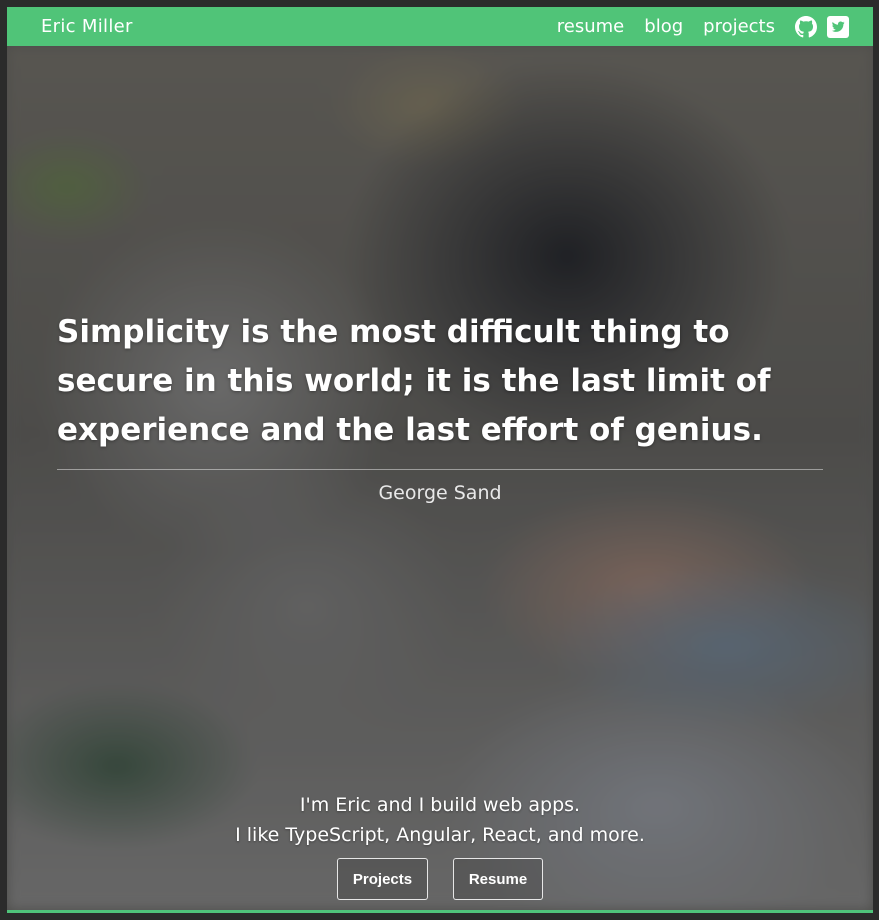 Image resolution: width=879 pixels, height=920 pixels. Describe the element at coordinates (440, 469) in the screenshot. I see `quote-divider` at that location.